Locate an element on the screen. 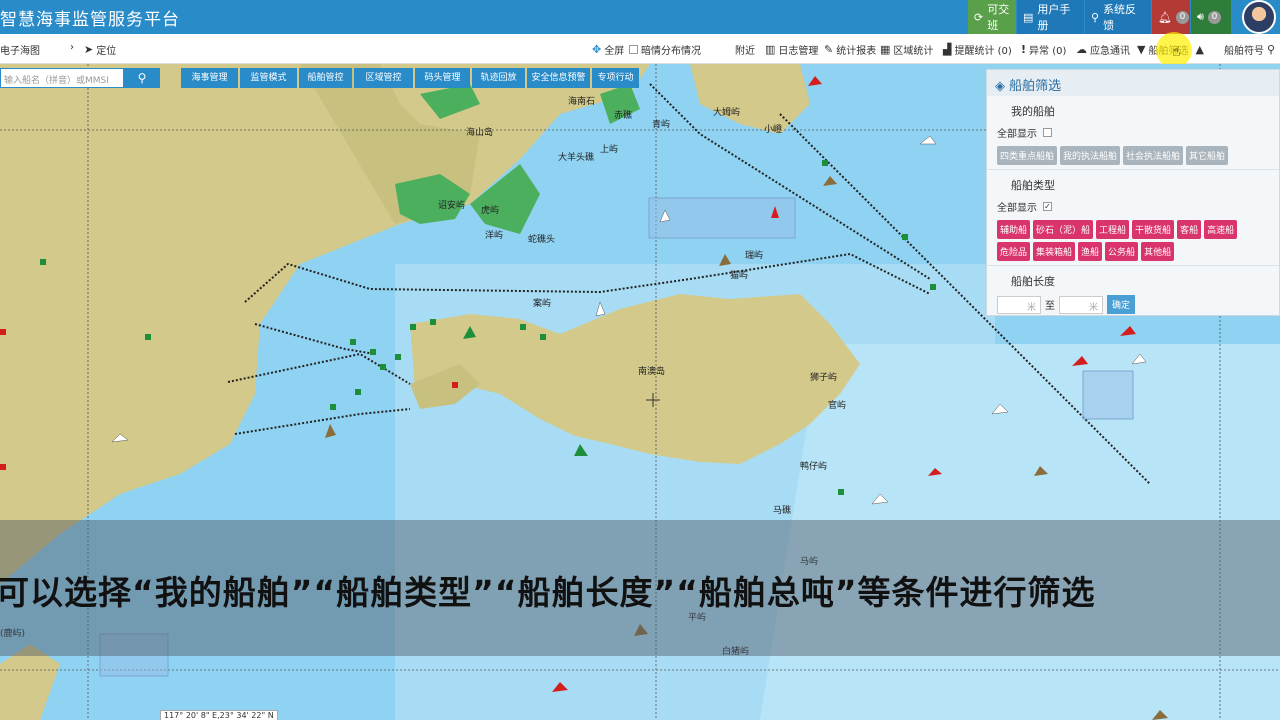 The height and width of the screenshot is (720, 1280). map-label: 狮子屿 is located at coordinates (824, 378).